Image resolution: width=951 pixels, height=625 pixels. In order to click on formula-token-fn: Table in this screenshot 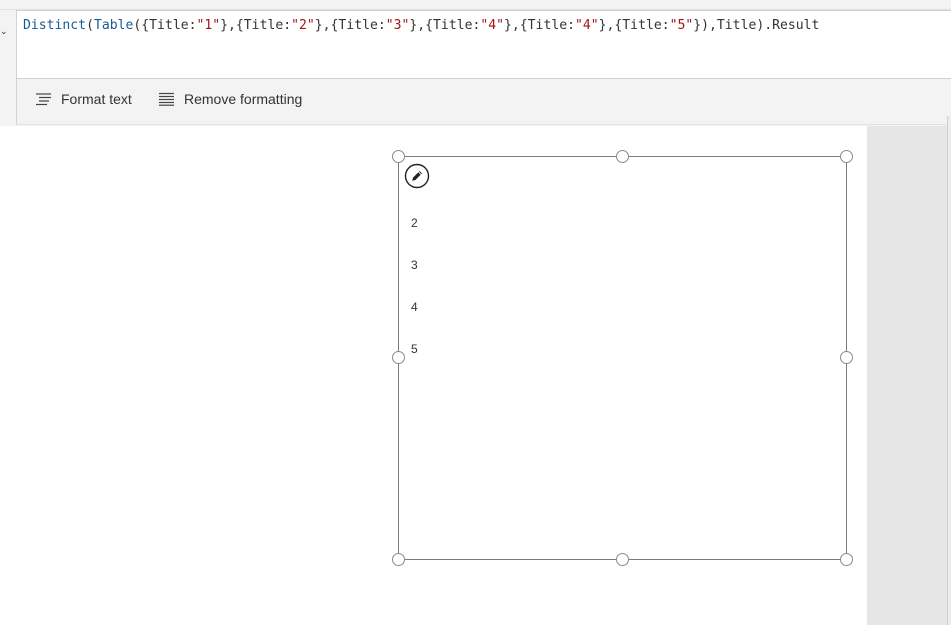, I will do `click(113, 25)`.